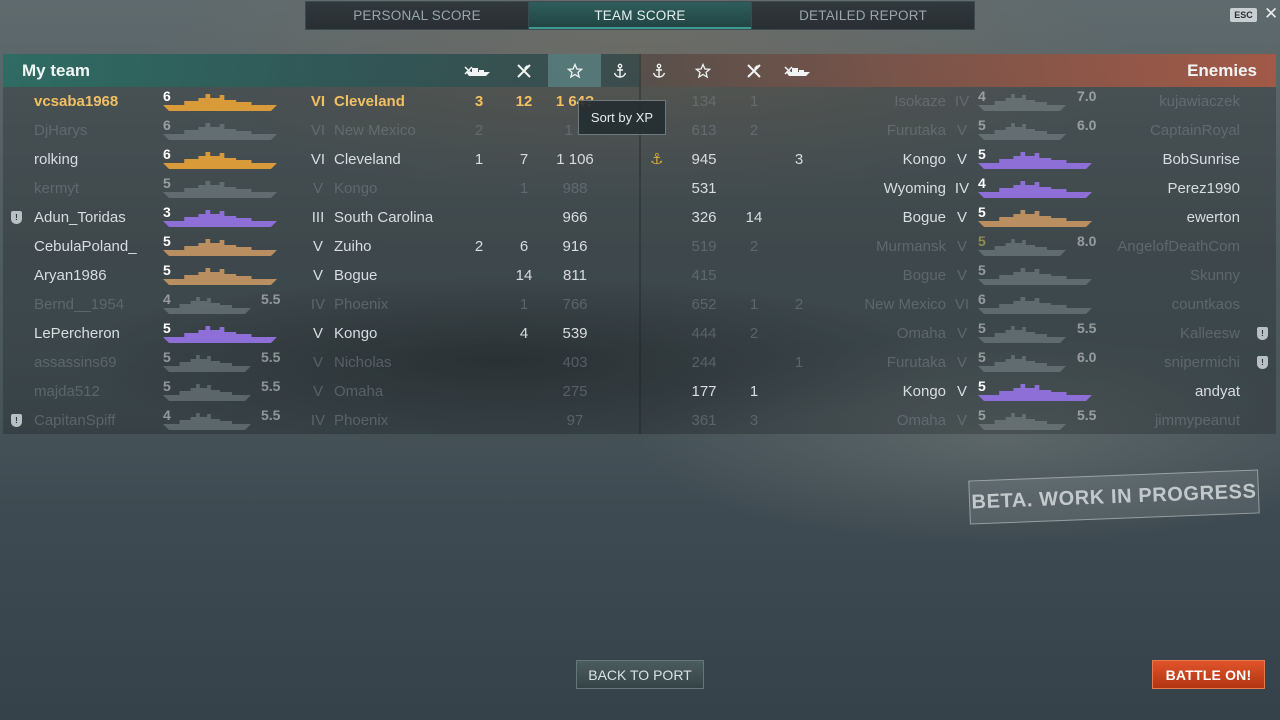  What do you see at coordinates (1272, 14) in the screenshot?
I see `close-icon: ✕` at bounding box center [1272, 14].